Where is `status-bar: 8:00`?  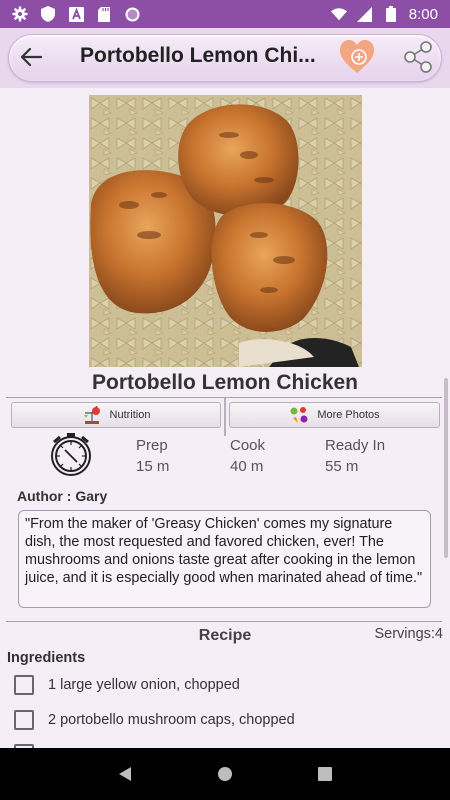
status-bar: 8:00 is located at coordinates (225, 14).